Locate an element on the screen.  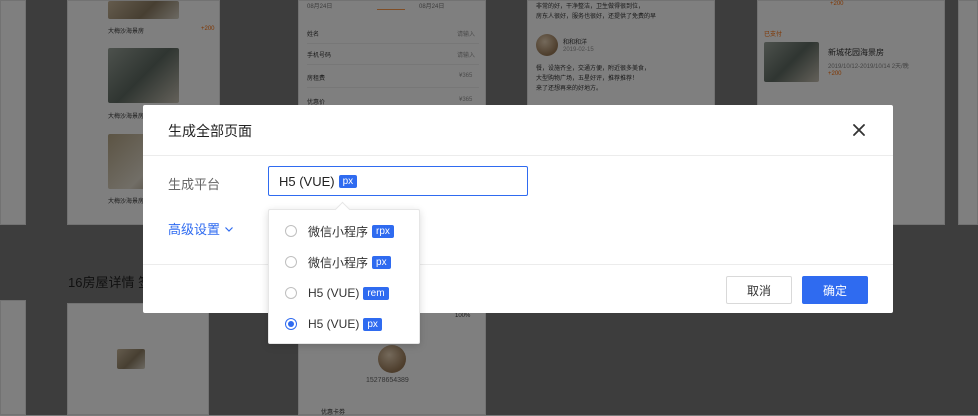
platform-option-wechat-px: 微信小程序 px is located at coordinates (344, 262).